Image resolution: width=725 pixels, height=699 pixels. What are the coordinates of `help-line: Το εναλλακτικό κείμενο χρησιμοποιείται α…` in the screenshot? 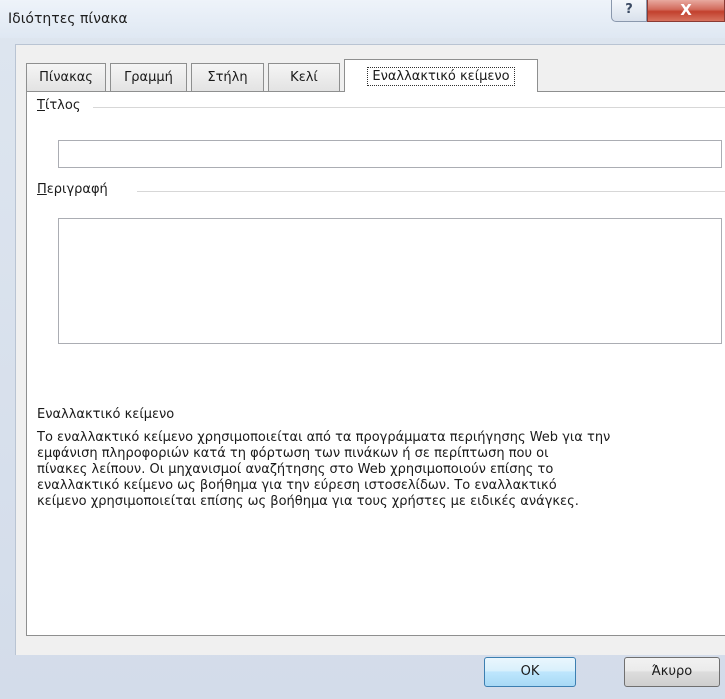 It's located at (324, 437).